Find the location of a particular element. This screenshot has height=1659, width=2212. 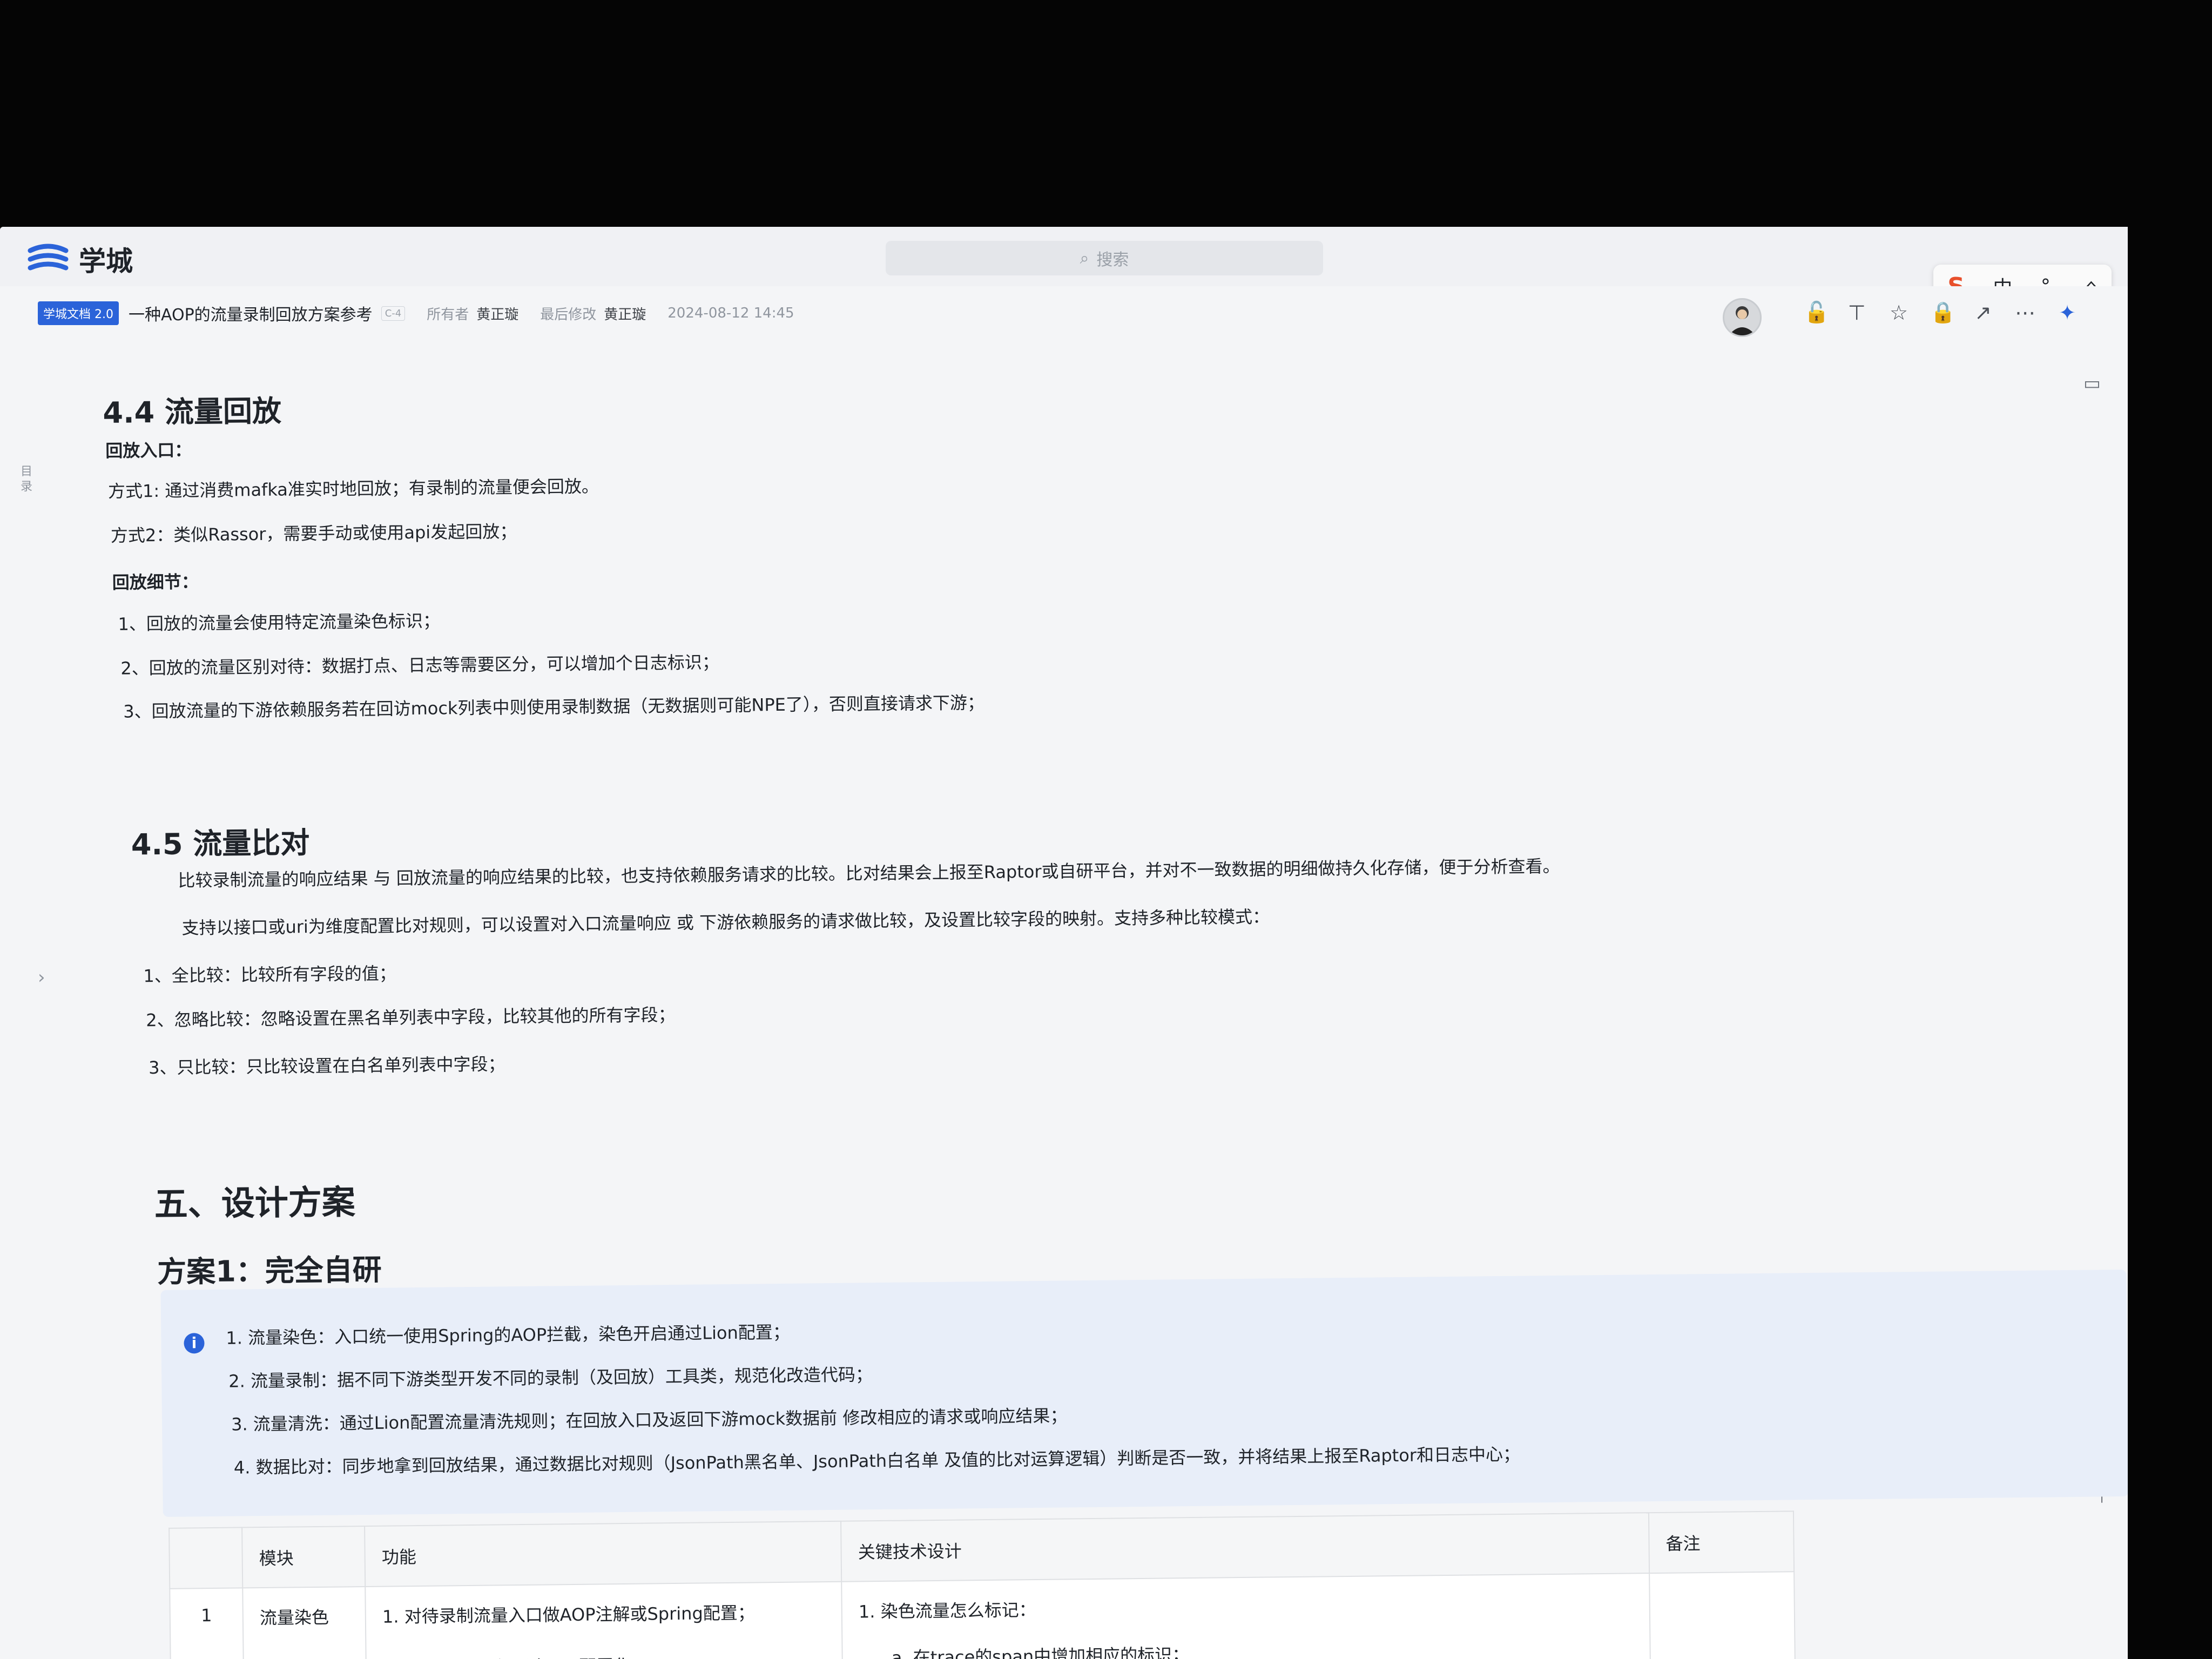

table-cell-key-design: 1. 染色流量怎么标记： a. 在trace的span中增加相应的标识； is located at coordinates (1246, 1616).